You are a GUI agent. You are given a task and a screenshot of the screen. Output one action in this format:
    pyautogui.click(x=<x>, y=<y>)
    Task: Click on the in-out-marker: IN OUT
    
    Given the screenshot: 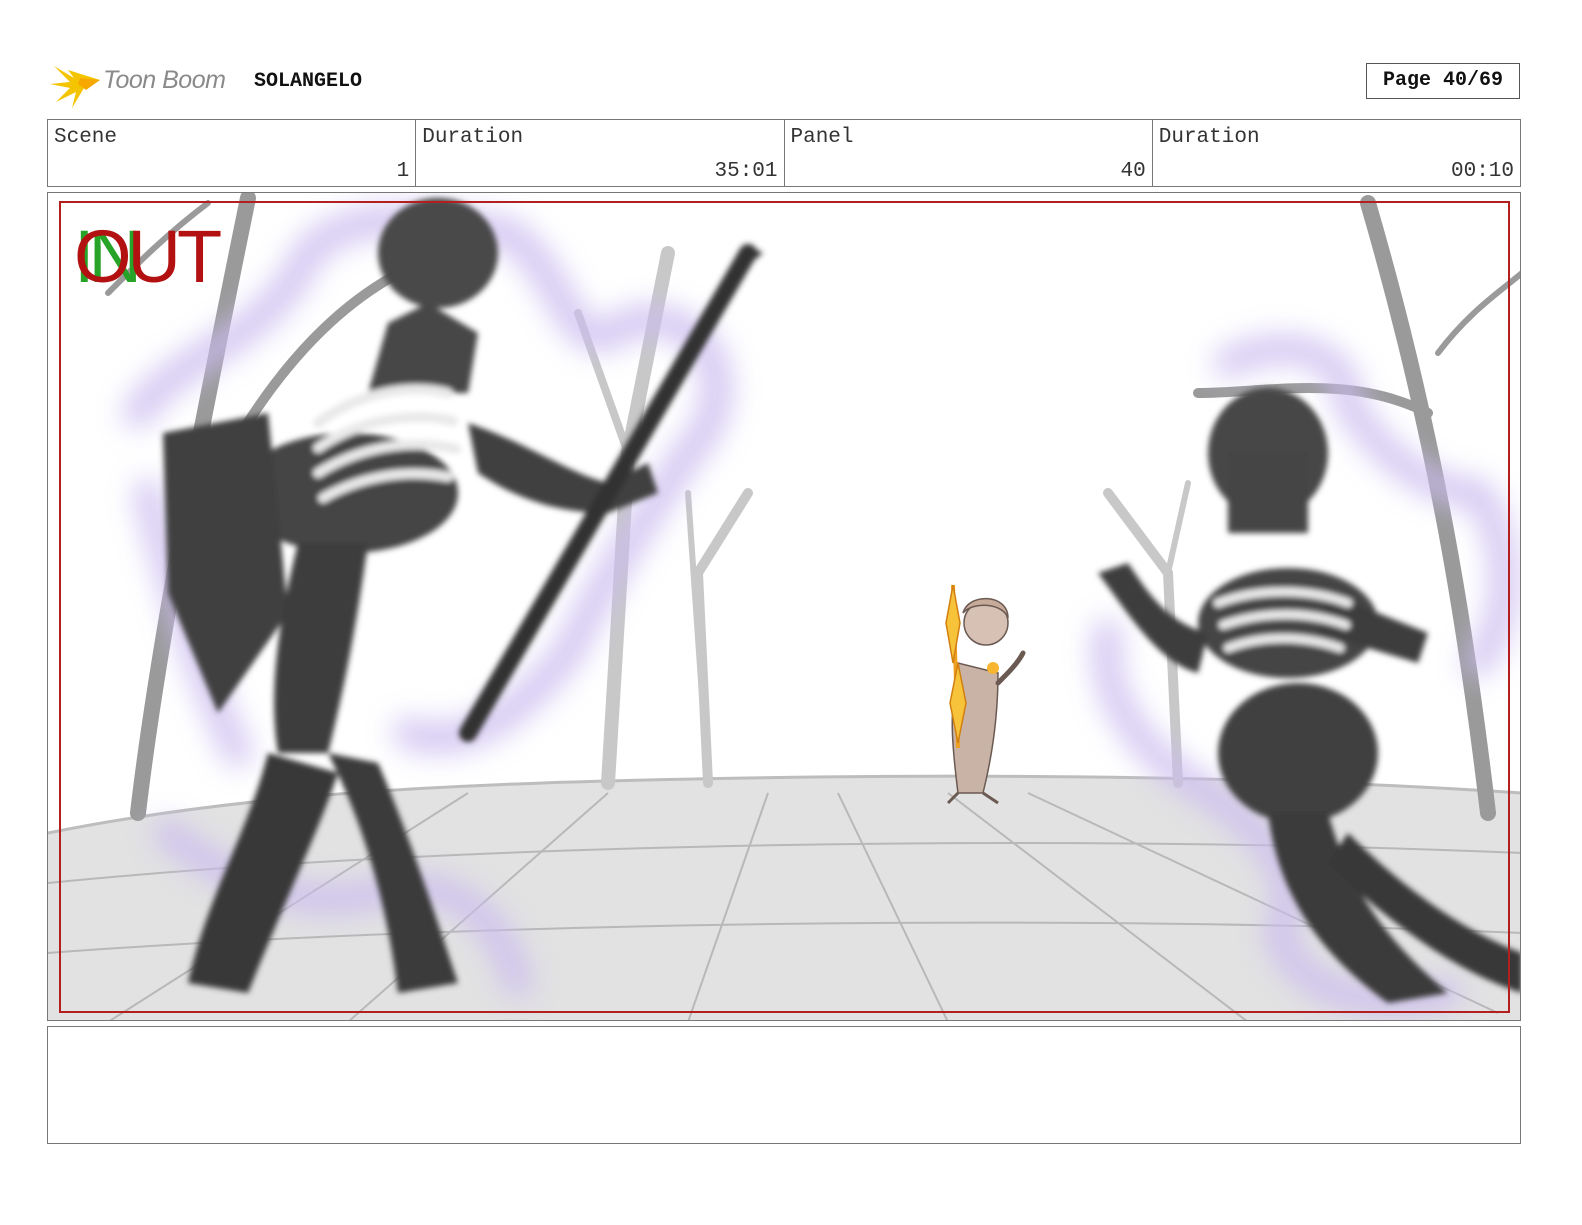 What is the action you would take?
    pyautogui.click(x=159, y=257)
    